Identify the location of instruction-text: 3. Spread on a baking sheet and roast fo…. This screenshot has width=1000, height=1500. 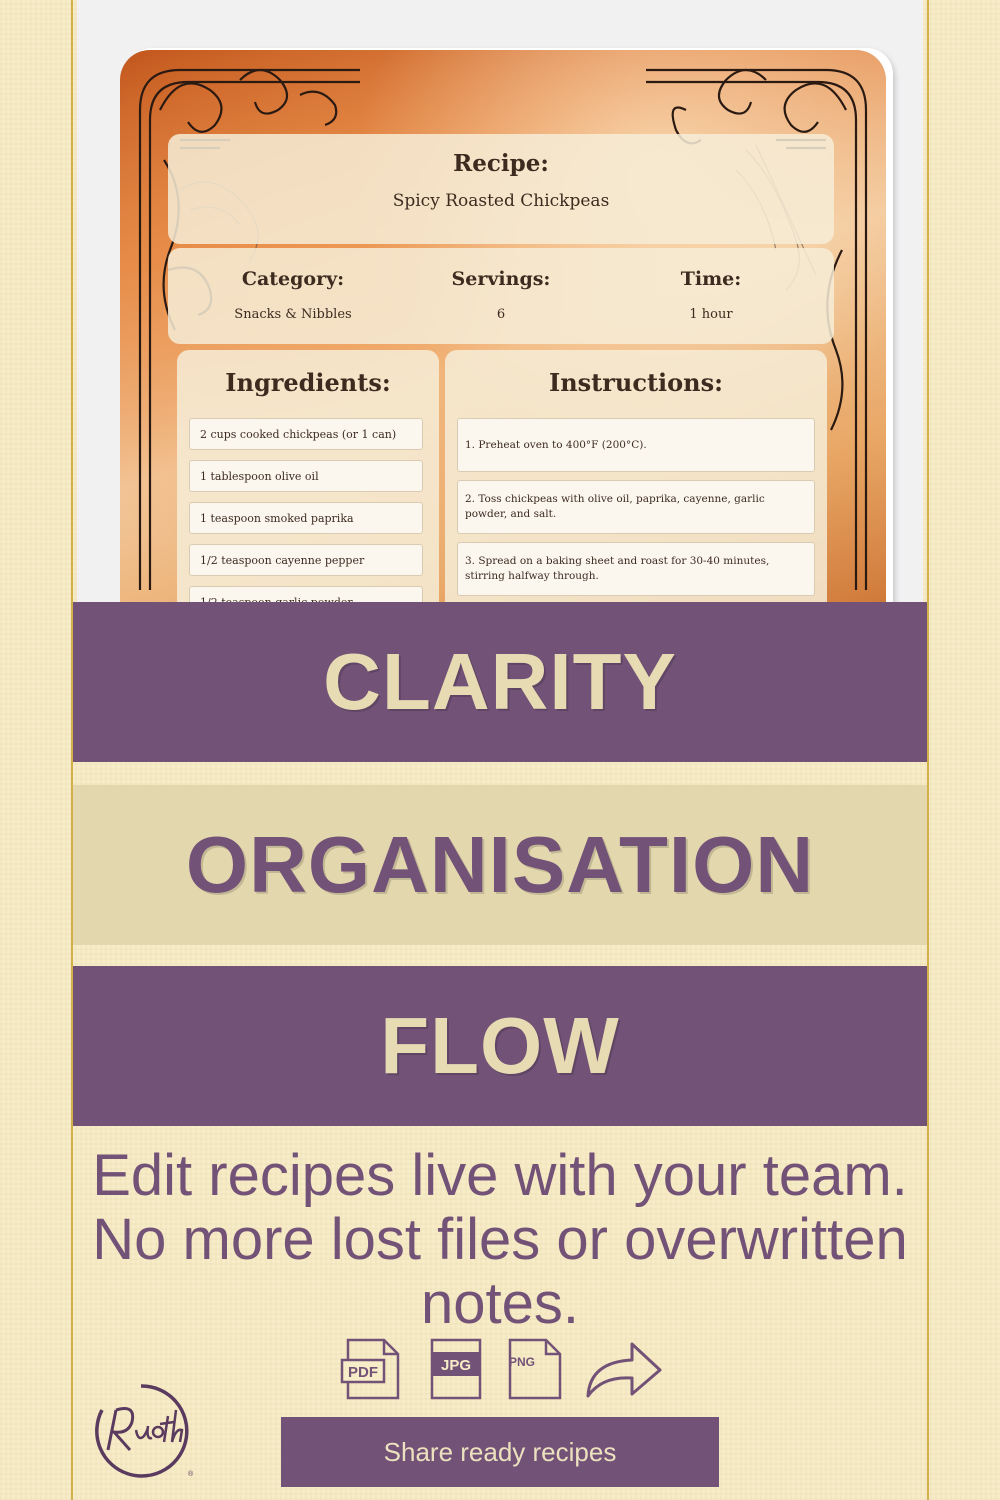
(617, 568).